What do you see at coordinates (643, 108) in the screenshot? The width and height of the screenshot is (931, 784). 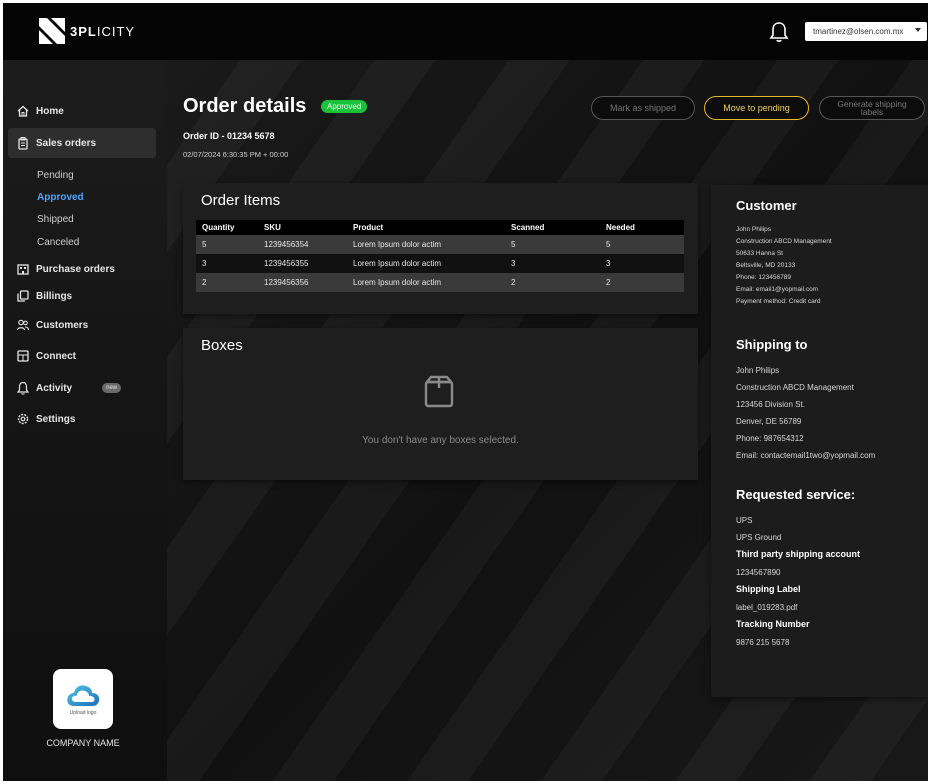 I see `mark-as-shipped-button: Mark as shipped` at bounding box center [643, 108].